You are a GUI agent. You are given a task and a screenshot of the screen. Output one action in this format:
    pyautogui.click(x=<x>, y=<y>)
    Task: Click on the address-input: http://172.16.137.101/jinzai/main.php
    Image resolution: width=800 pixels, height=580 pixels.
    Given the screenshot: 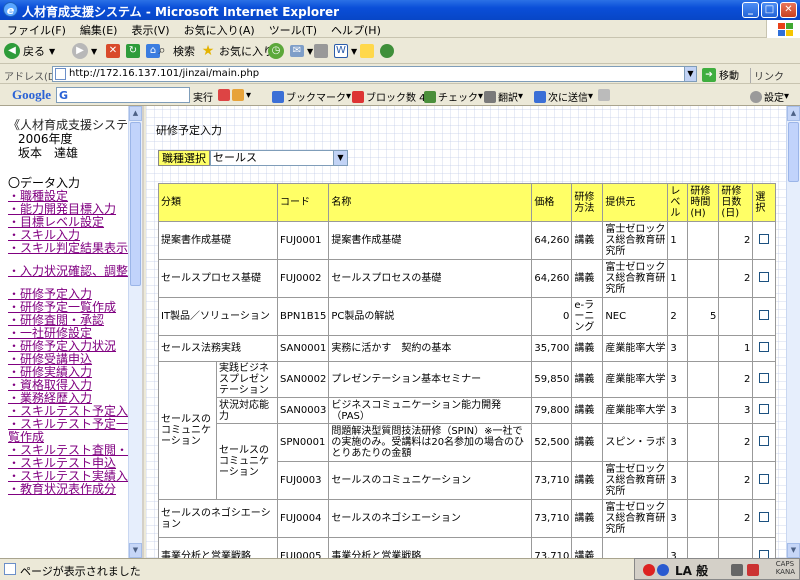 What is the action you would take?
    pyautogui.click(x=374, y=74)
    